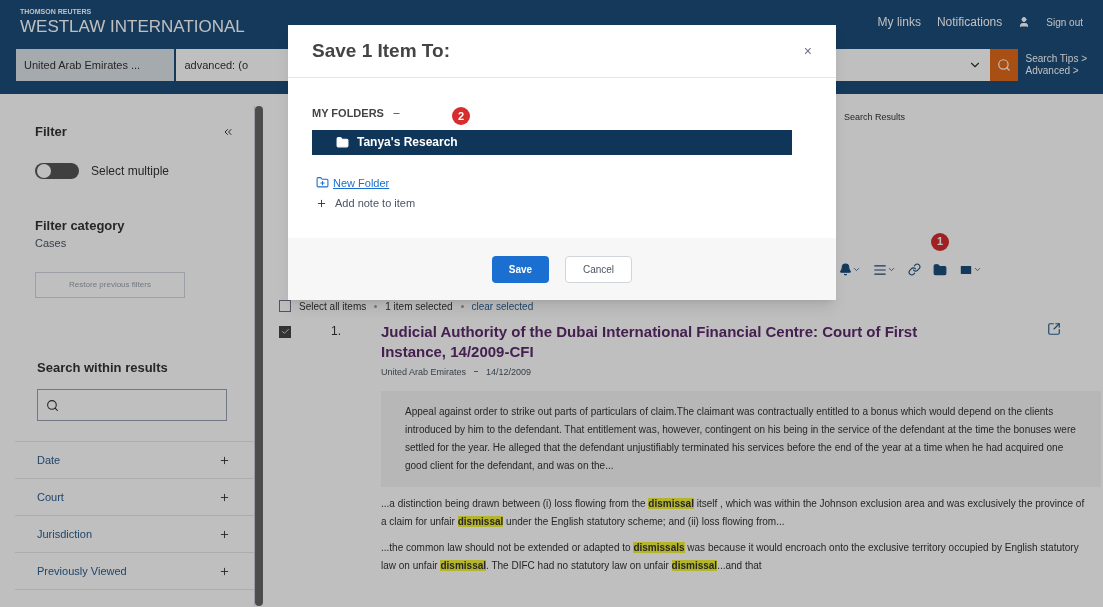 This screenshot has height=607, width=1103. I want to click on nav-link: Notifications, so click(969, 22).